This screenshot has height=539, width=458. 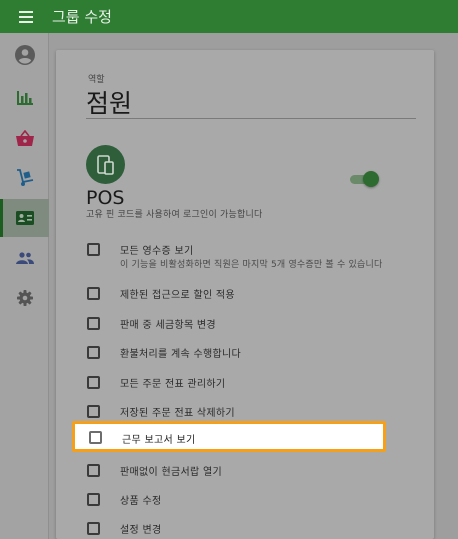 I want to click on menu-button, so click(x=26, y=16).